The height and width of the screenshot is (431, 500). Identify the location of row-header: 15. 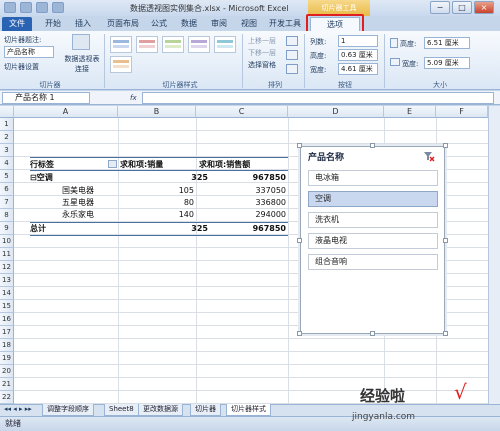
(7, 306).